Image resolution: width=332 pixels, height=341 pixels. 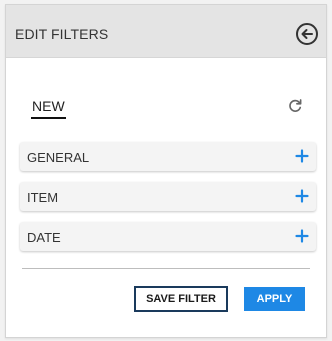 What do you see at coordinates (181, 299) in the screenshot?
I see `save-filter-button: SAVE FILTER` at bounding box center [181, 299].